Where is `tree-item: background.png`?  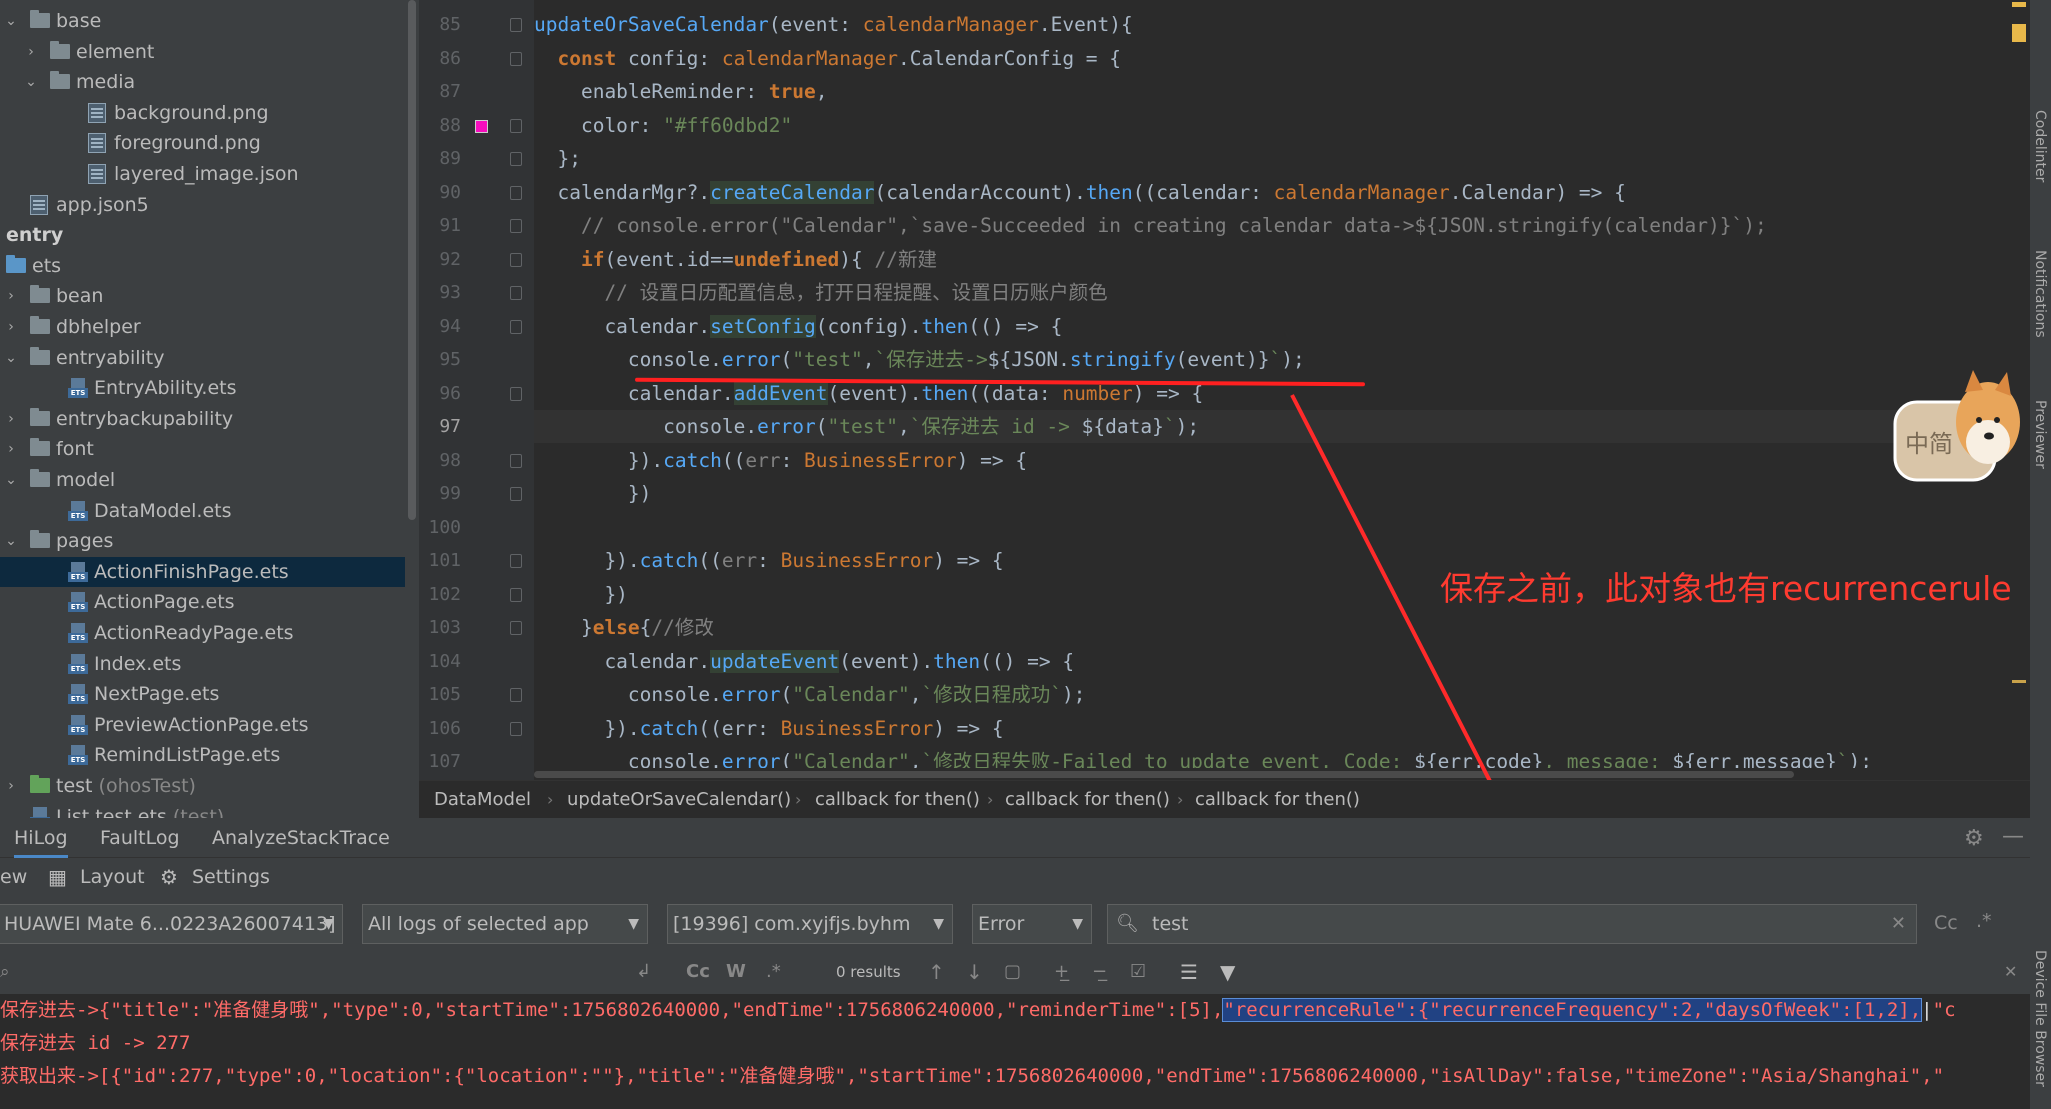
tree-item: background.png is located at coordinates (202, 113).